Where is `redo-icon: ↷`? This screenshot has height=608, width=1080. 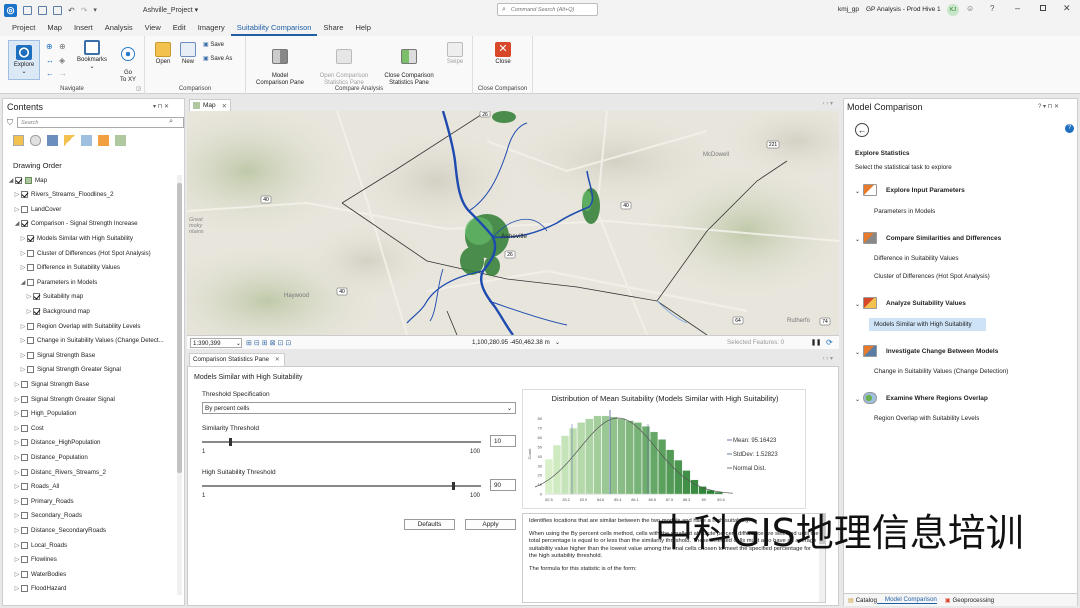
redo-icon: ↷ is located at coordinates (84, 10).